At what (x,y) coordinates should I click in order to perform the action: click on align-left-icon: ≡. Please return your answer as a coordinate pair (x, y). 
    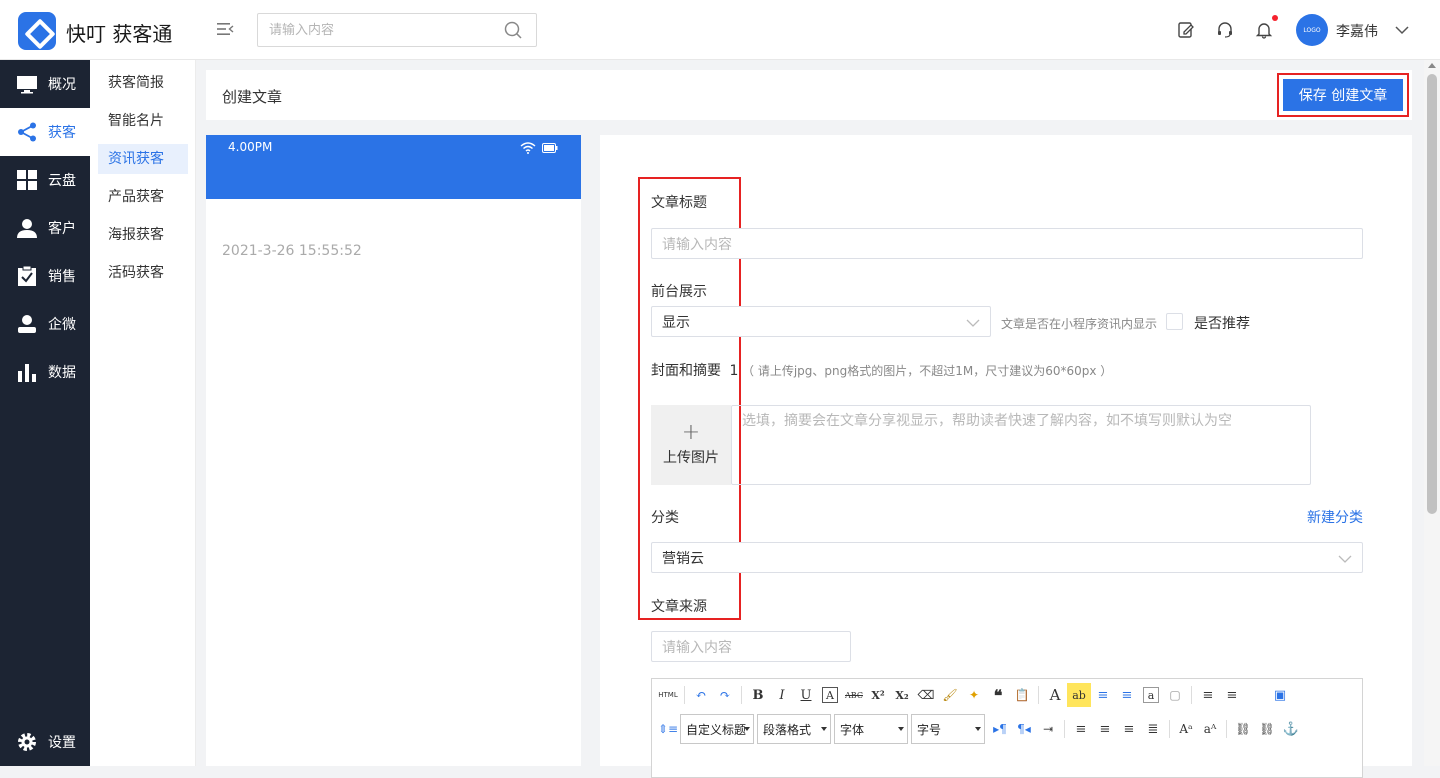
    Looking at the image, I should click on (1081, 729).